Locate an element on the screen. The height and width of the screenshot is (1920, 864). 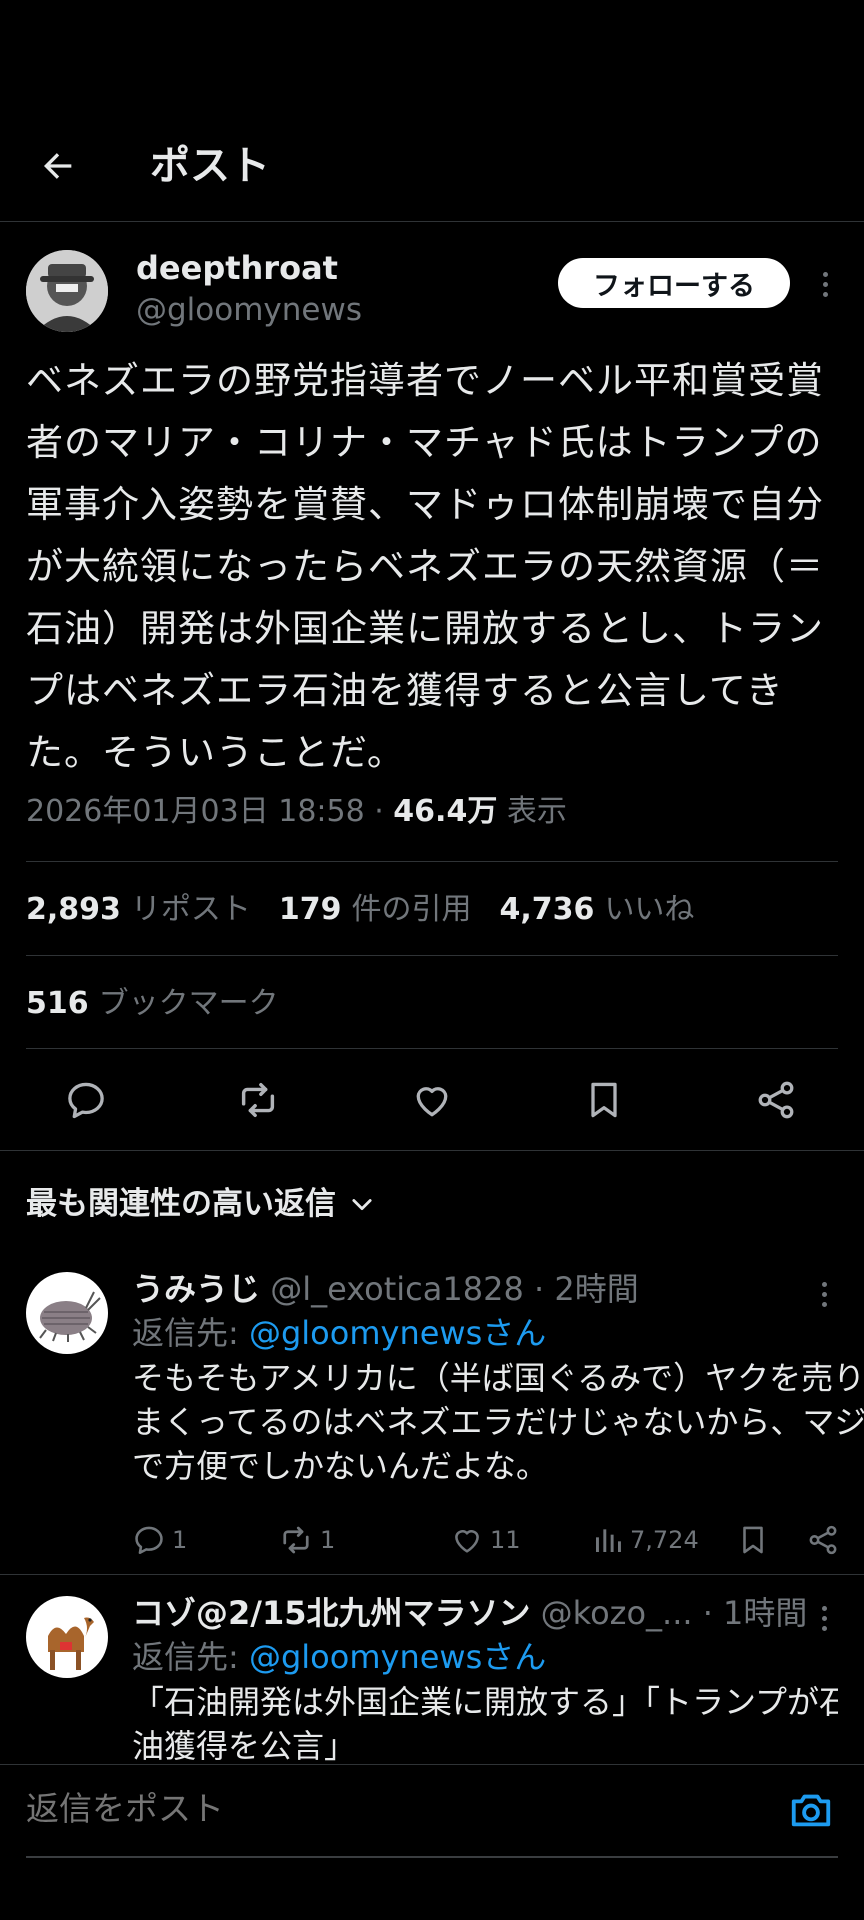
share-button is located at coordinates (823, 1540).